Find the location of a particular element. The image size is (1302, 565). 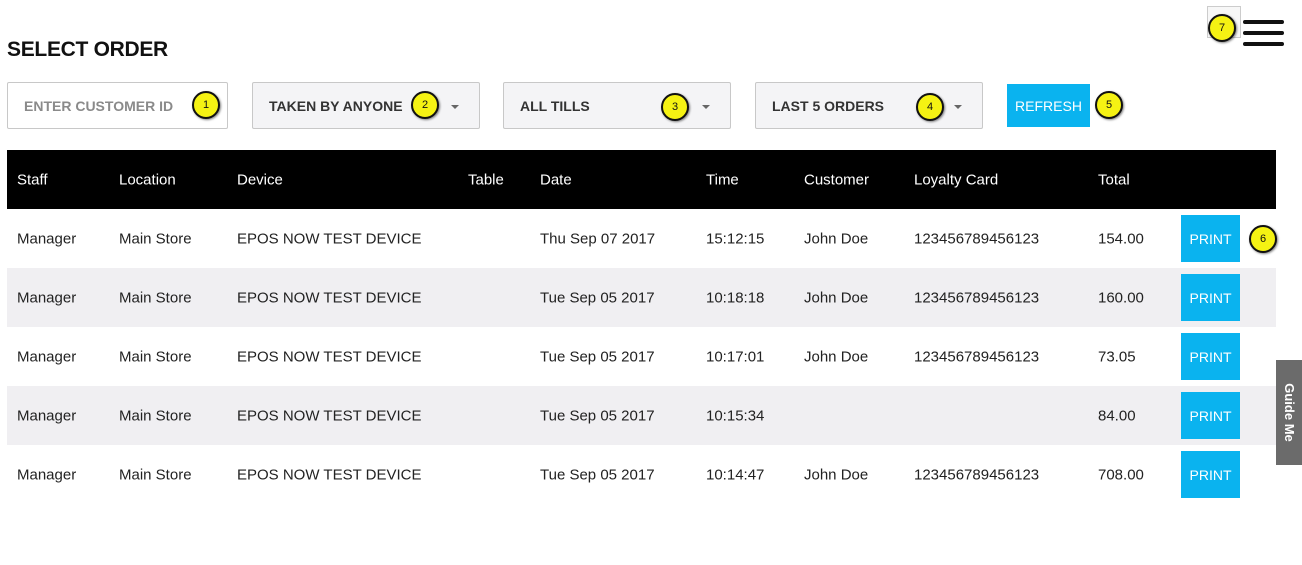

callout-badge-2: 2 is located at coordinates (425, 105).